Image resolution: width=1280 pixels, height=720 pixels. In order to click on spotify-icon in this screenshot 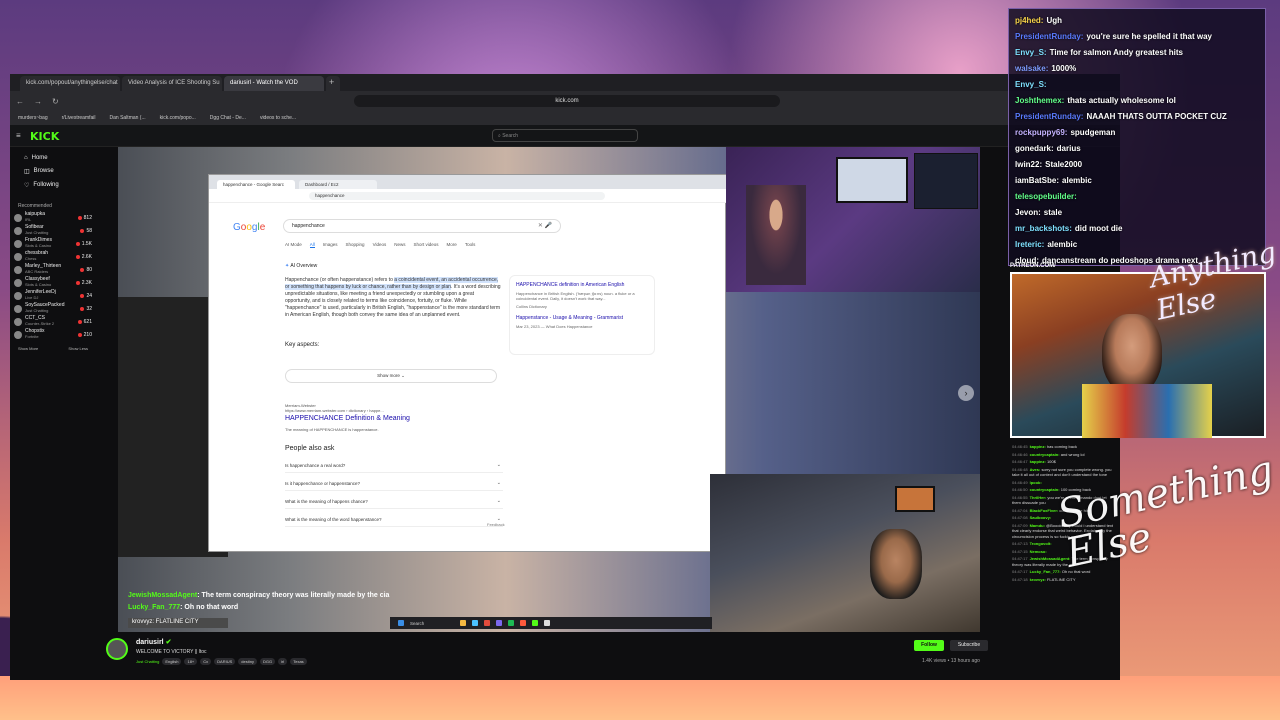, I will do `click(511, 623)`.